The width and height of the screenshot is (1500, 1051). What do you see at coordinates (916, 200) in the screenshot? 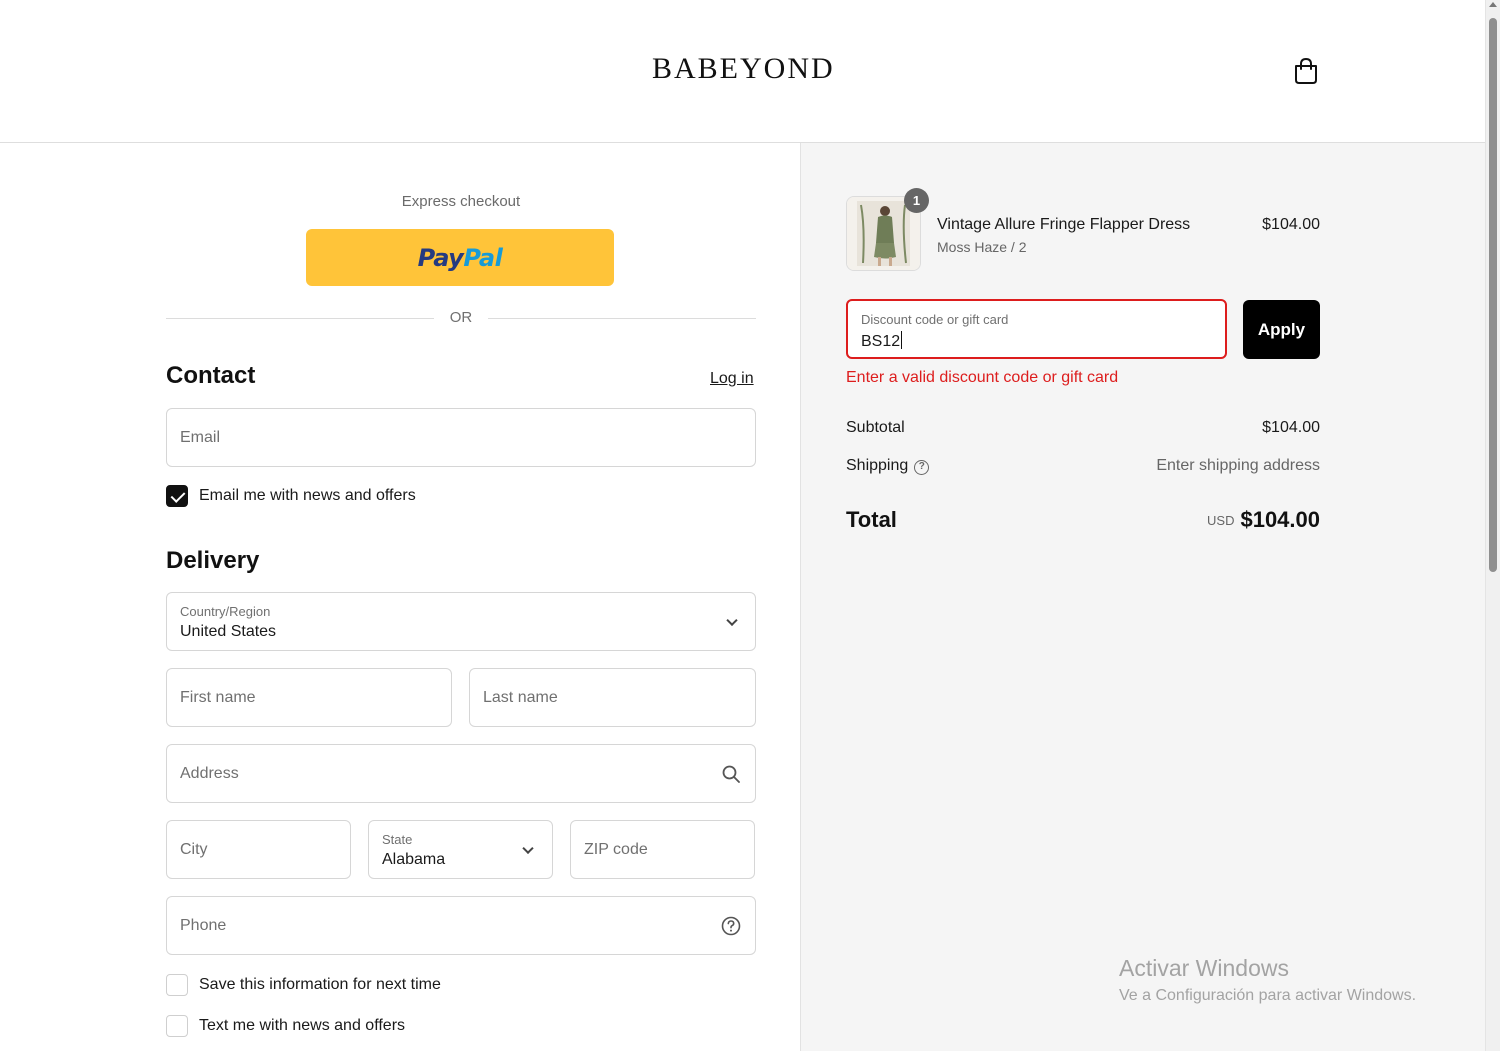
I see `quantity-badge: 1` at bounding box center [916, 200].